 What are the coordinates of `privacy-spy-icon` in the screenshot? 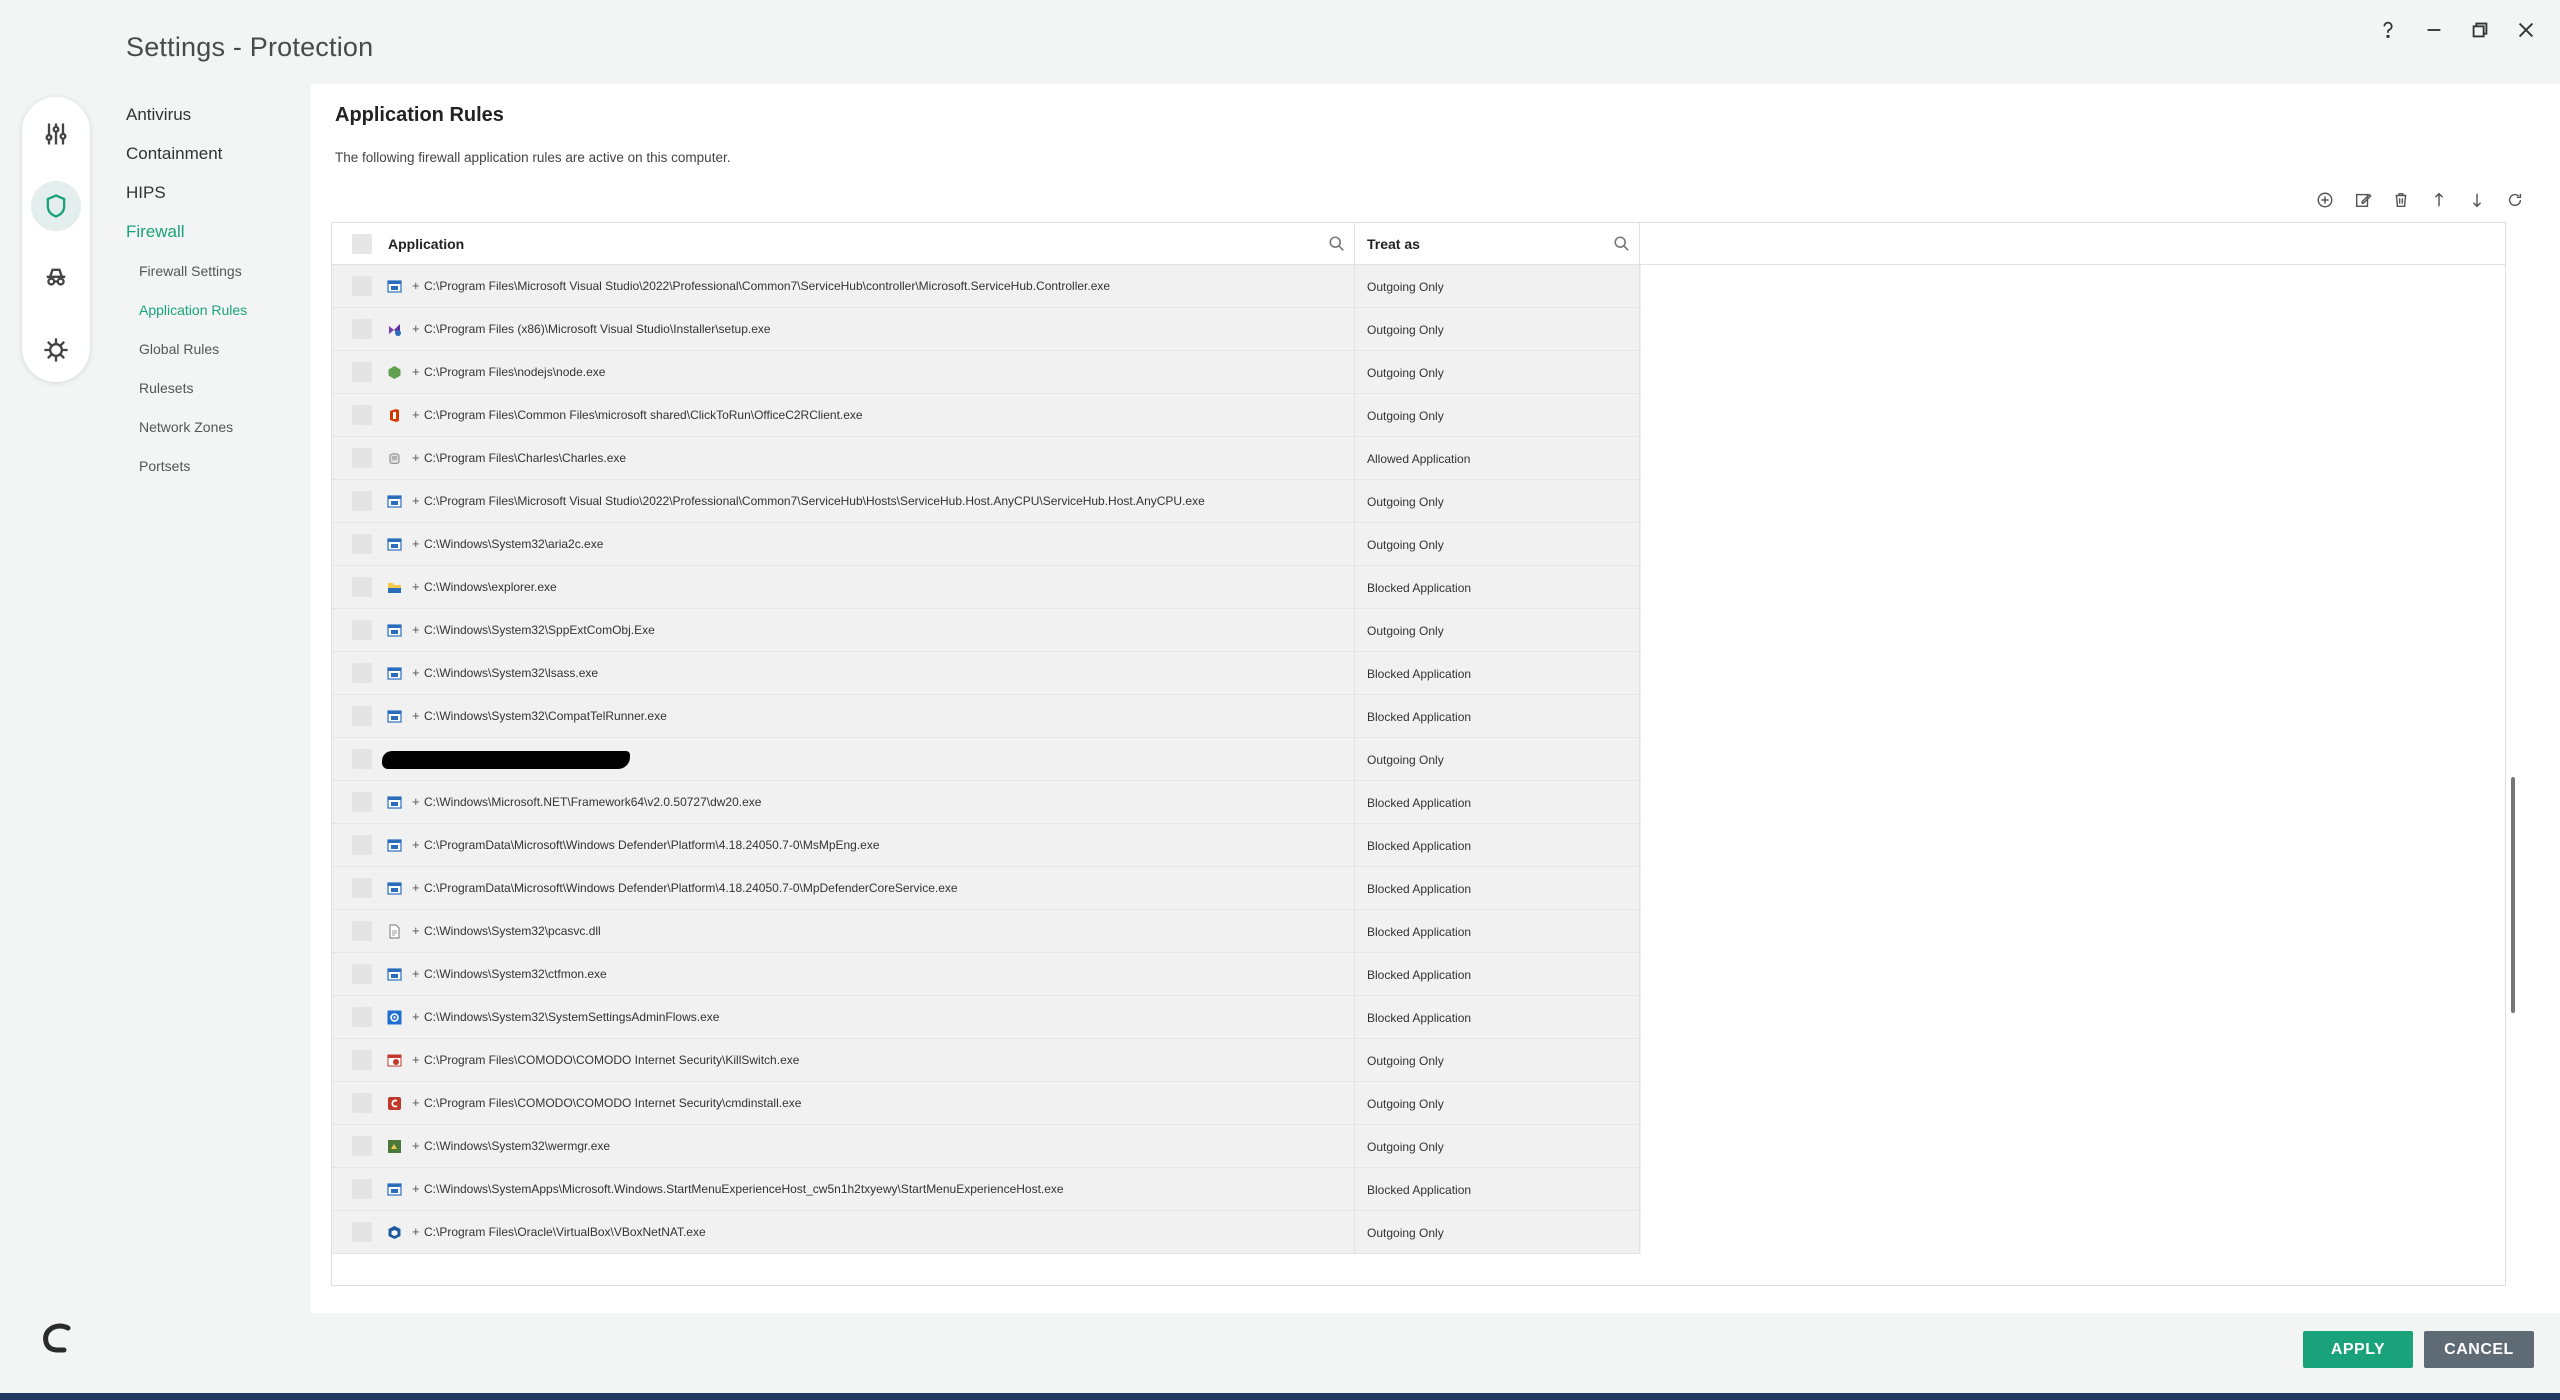 It's located at (56, 278).